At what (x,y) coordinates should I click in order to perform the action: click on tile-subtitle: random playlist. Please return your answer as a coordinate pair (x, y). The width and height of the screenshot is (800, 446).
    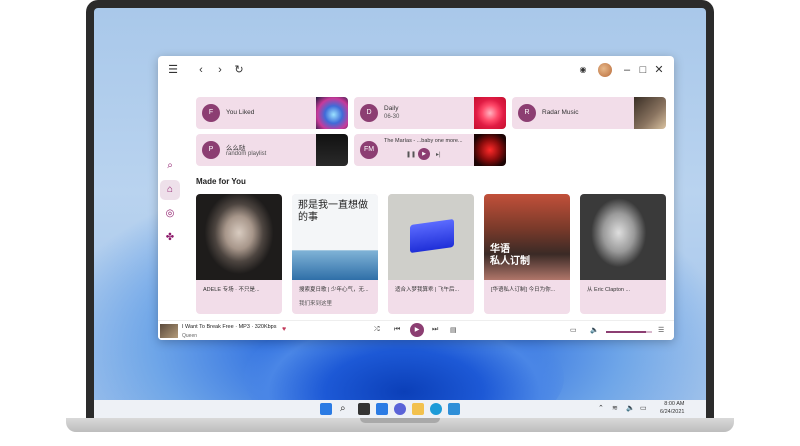
    Looking at the image, I should click on (246, 154).